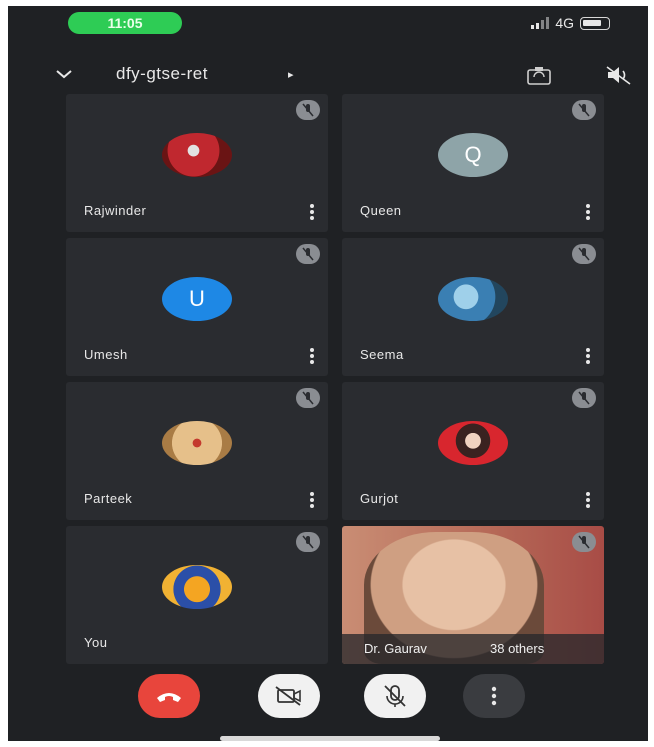  I want to click on signal-icon, so click(540, 23).